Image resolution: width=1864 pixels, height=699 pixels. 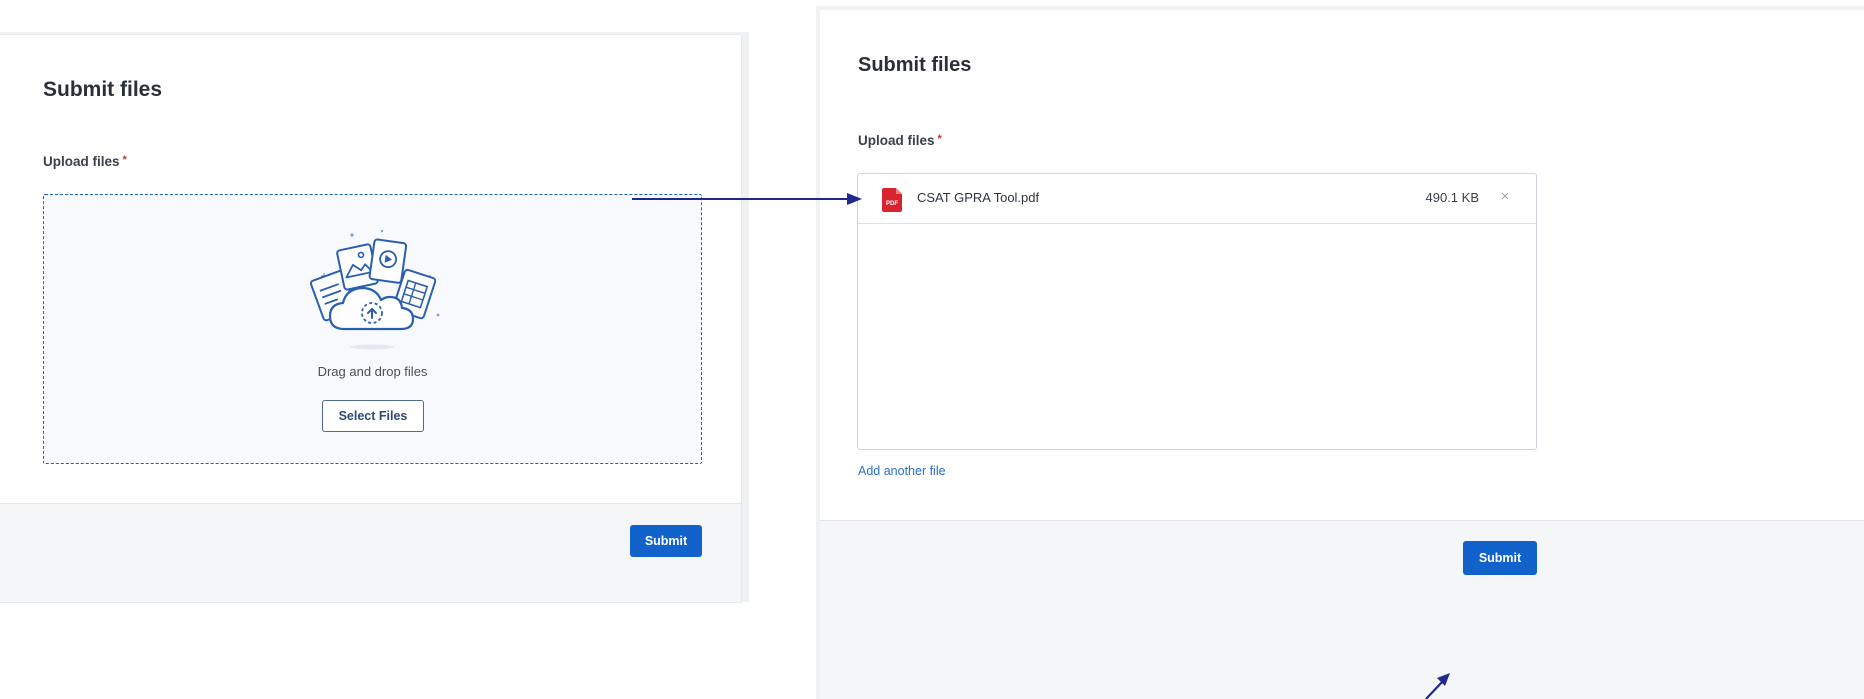 What do you see at coordinates (978, 197) in the screenshot?
I see `file-name: CSAT GPRA Tool.pdf` at bounding box center [978, 197].